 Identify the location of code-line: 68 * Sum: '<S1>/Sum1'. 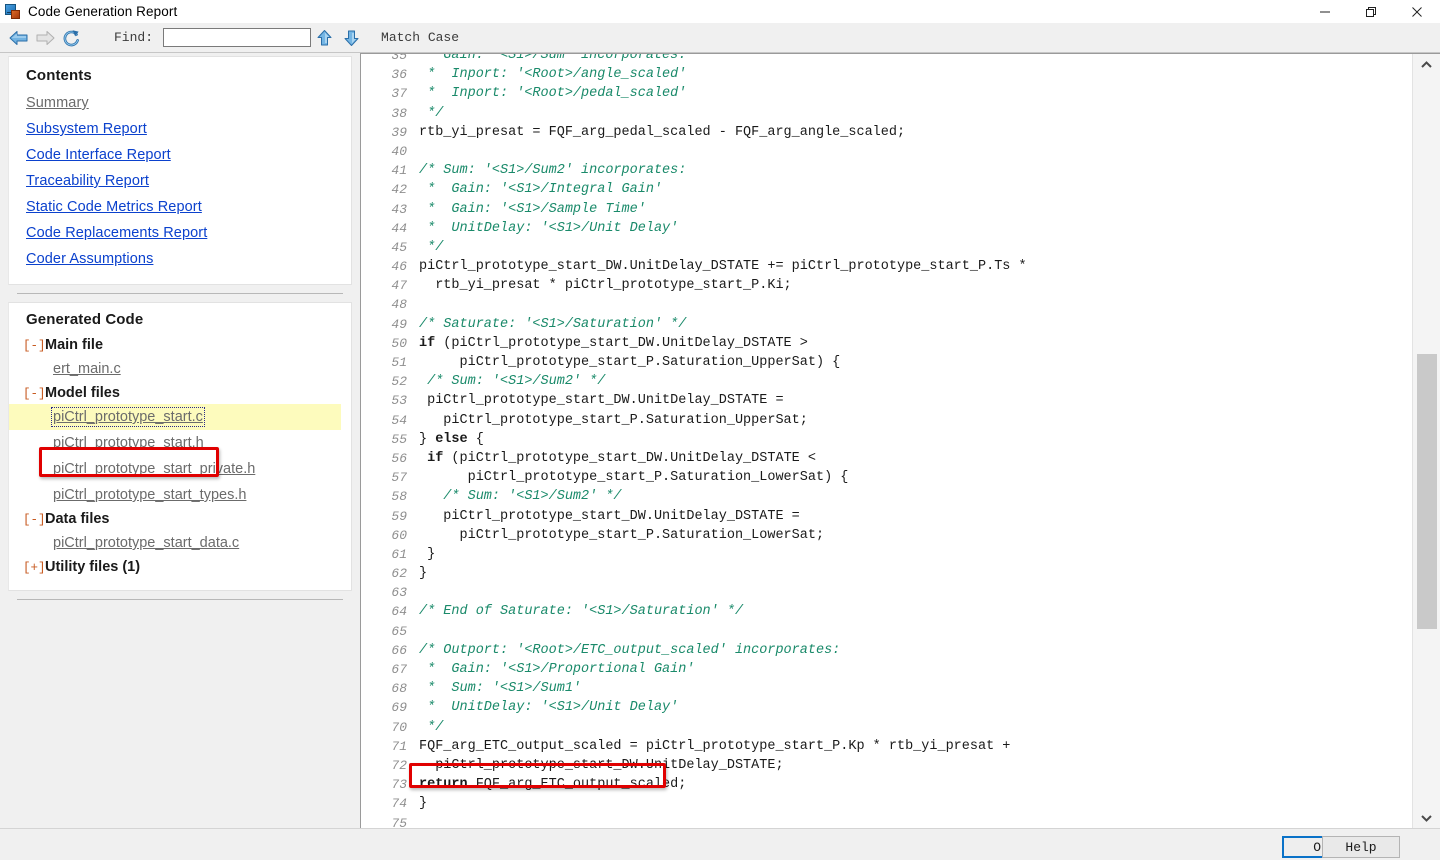
(886, 688).